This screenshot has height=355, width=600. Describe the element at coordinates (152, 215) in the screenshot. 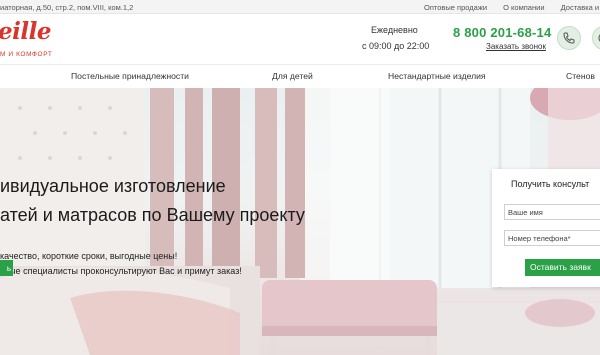

I see `hero-title-line-2: атей и матрасов по Вашему проекту` at that location.